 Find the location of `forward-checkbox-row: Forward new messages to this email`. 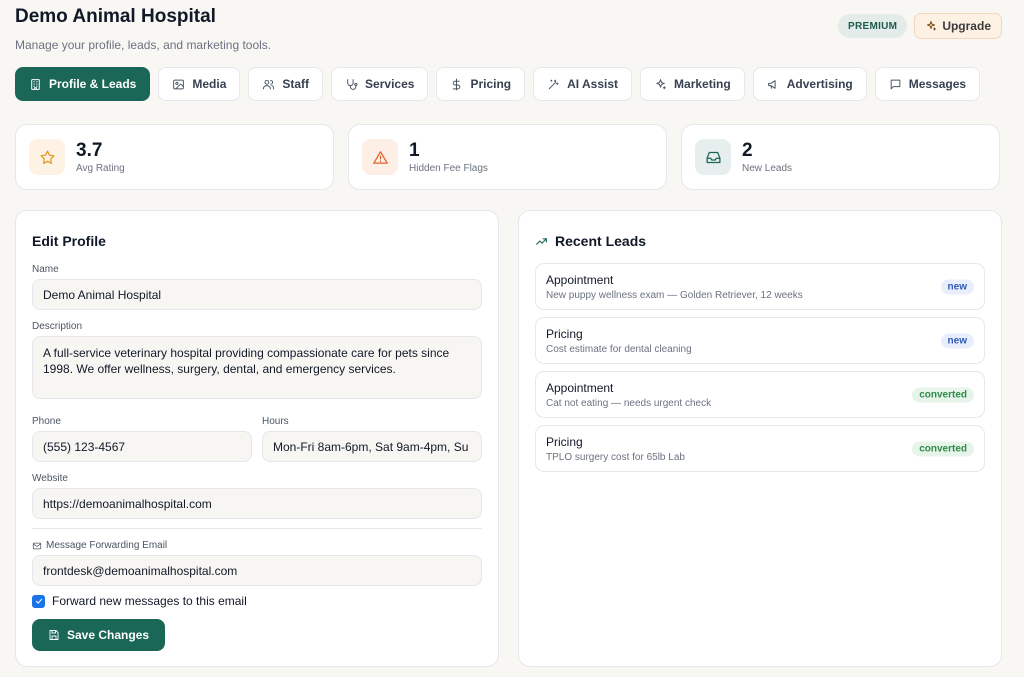

forward-checkbox-row: Forward new messages to this email is located at coordinates (139, 601).